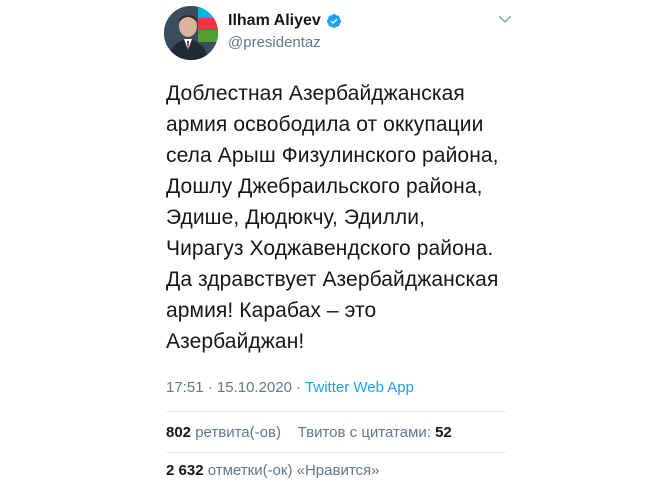 The image size is (660, 495). I want to click on verified-badge-icon, so click(333, 21).